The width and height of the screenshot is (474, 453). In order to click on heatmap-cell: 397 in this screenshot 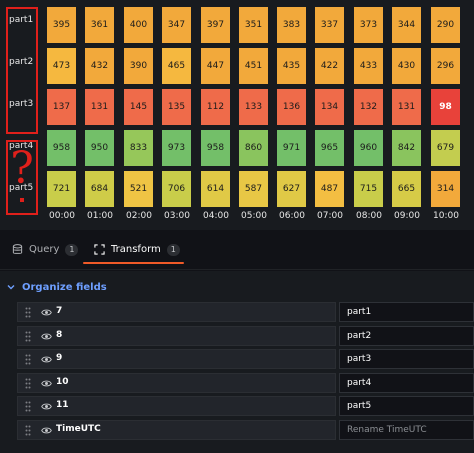, I will do `click(215, 25)`.